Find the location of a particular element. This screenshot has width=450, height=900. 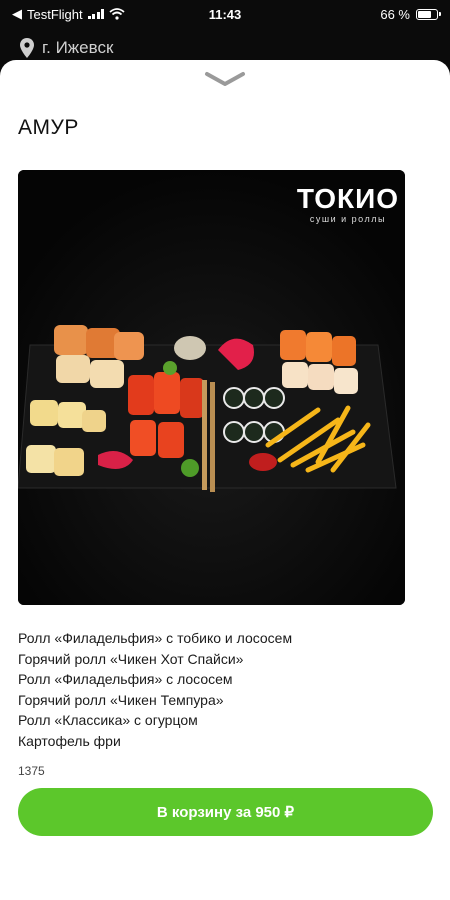

status-right: 66 % is located at coordinates (364, 14).